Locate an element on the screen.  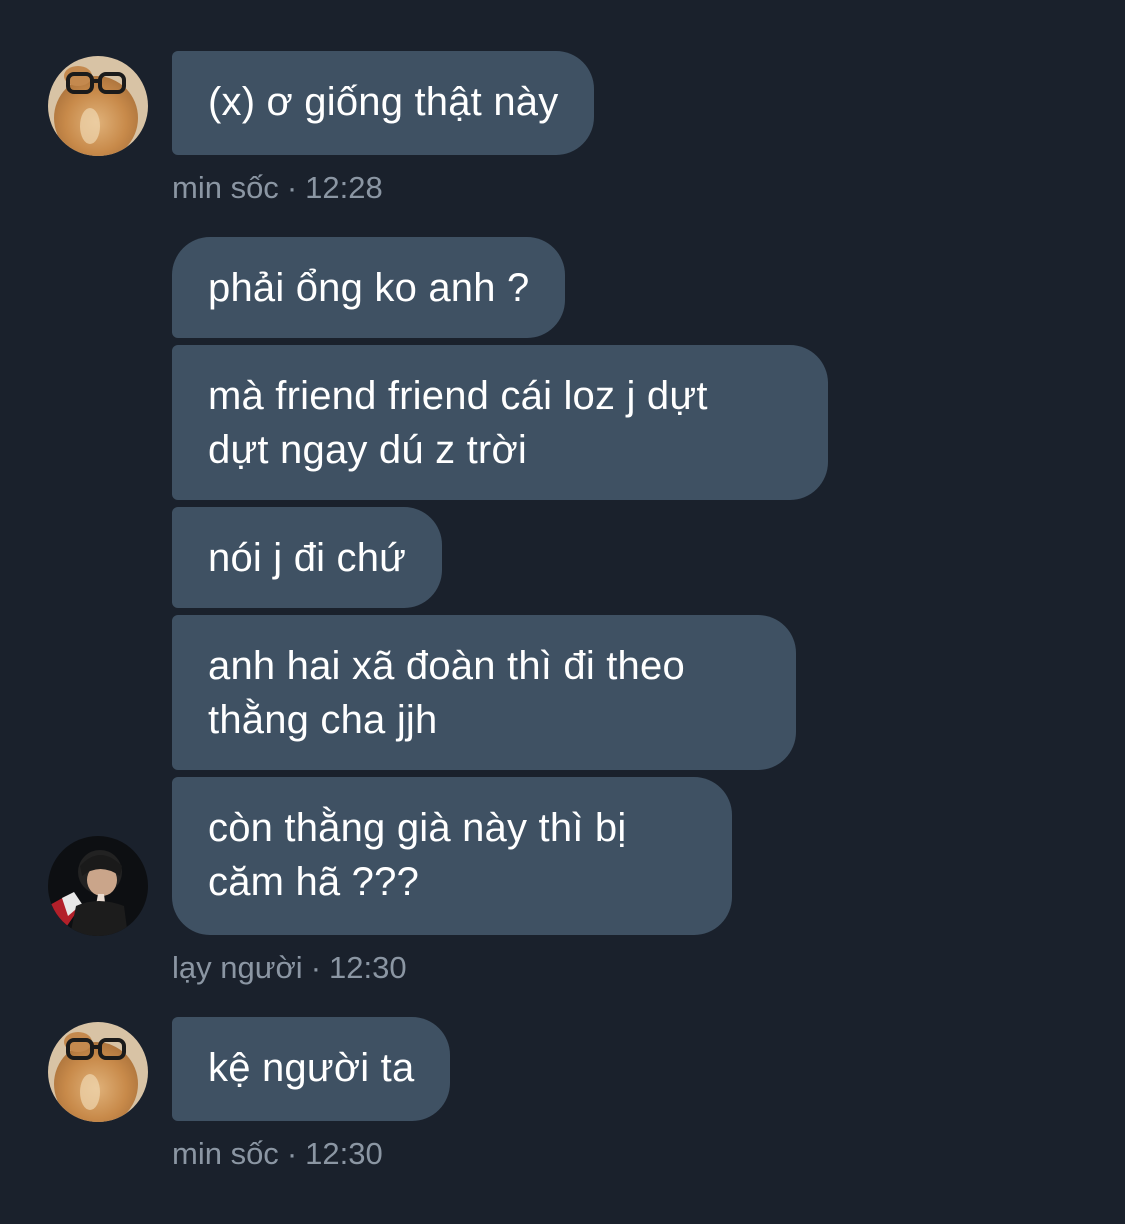
sender-name: lạy người is located at coordinates (237, 967).